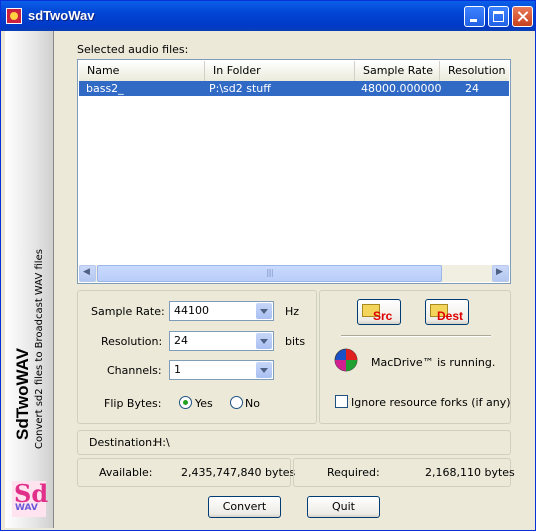 The image size is (536, 531). What do you see at coordinates (181, 340) in the screenshot?
I see `resolution-value: 24` at bounding box center [181, 340].